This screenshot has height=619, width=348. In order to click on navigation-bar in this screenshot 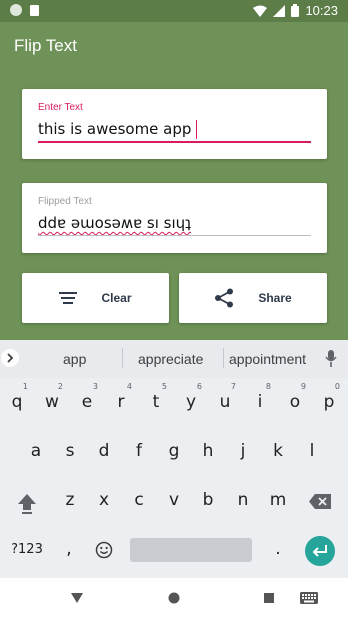, I will do `click(174, 598)`.